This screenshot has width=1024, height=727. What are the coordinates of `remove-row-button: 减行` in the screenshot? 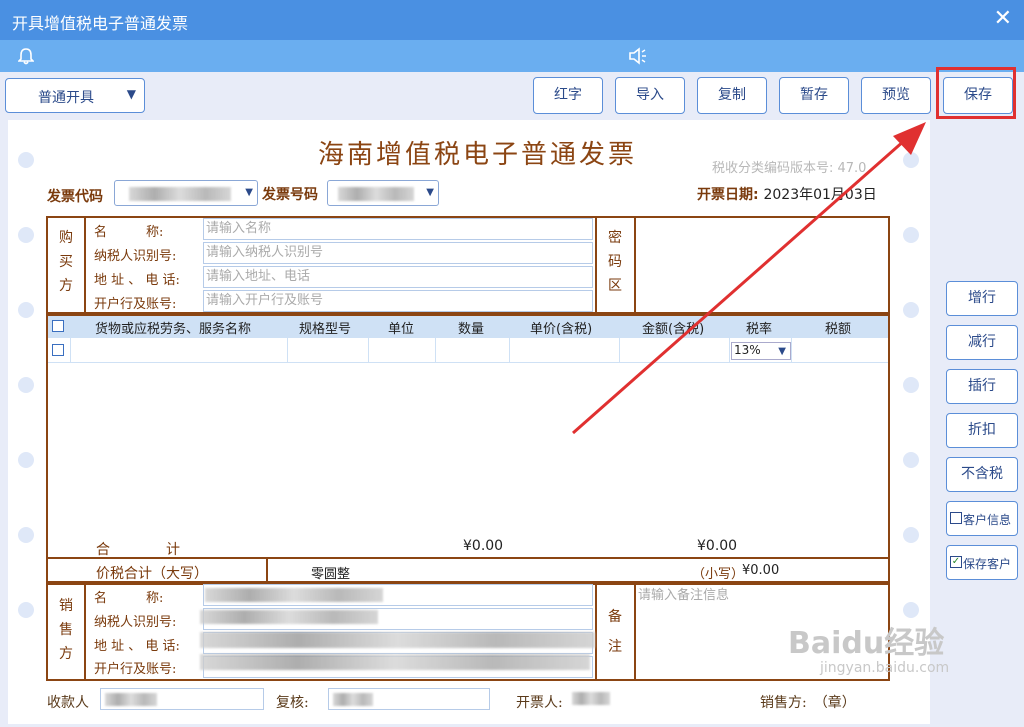 It's located at (982, 342).